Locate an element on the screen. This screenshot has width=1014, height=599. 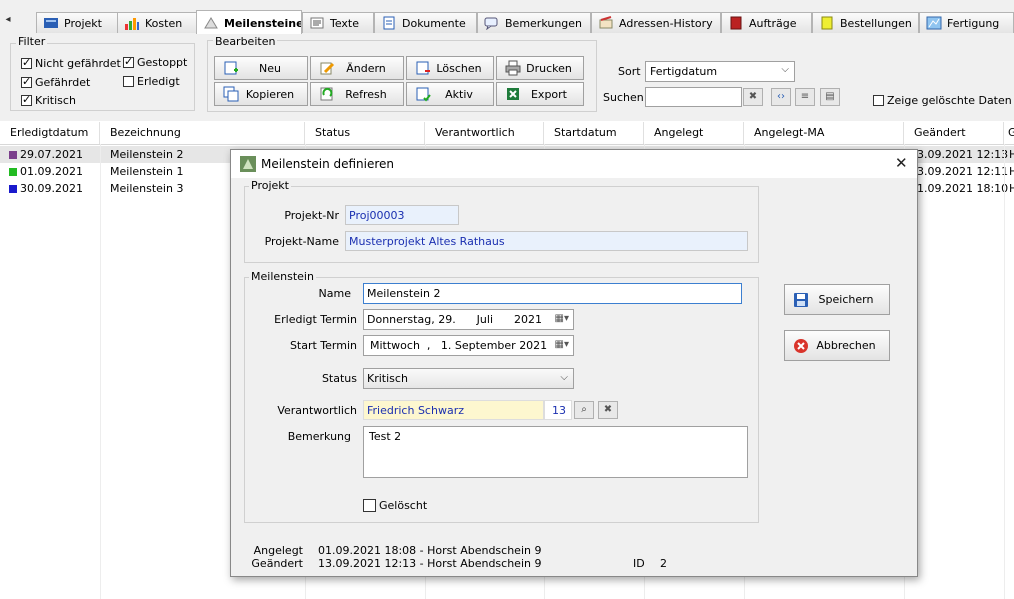
checkbox-label: Nicht gefährdet is located at coordinates (78, 63).